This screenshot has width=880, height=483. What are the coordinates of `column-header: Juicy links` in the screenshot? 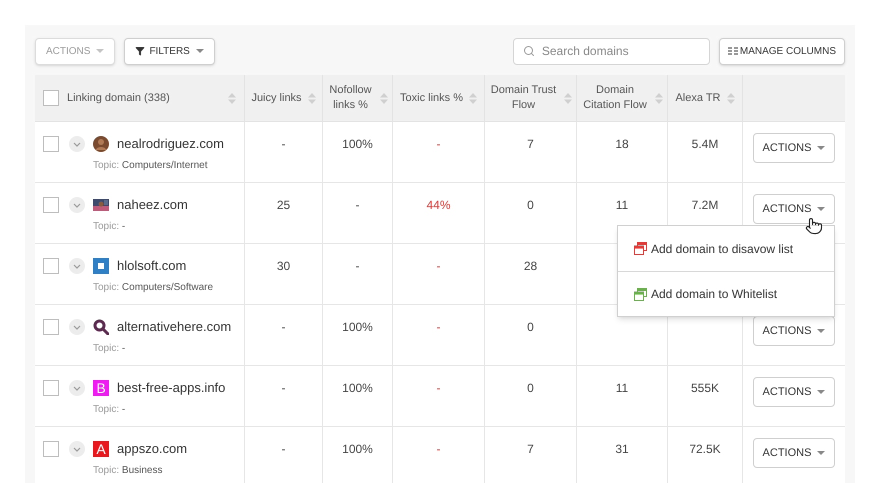 It's located at (276, 98).